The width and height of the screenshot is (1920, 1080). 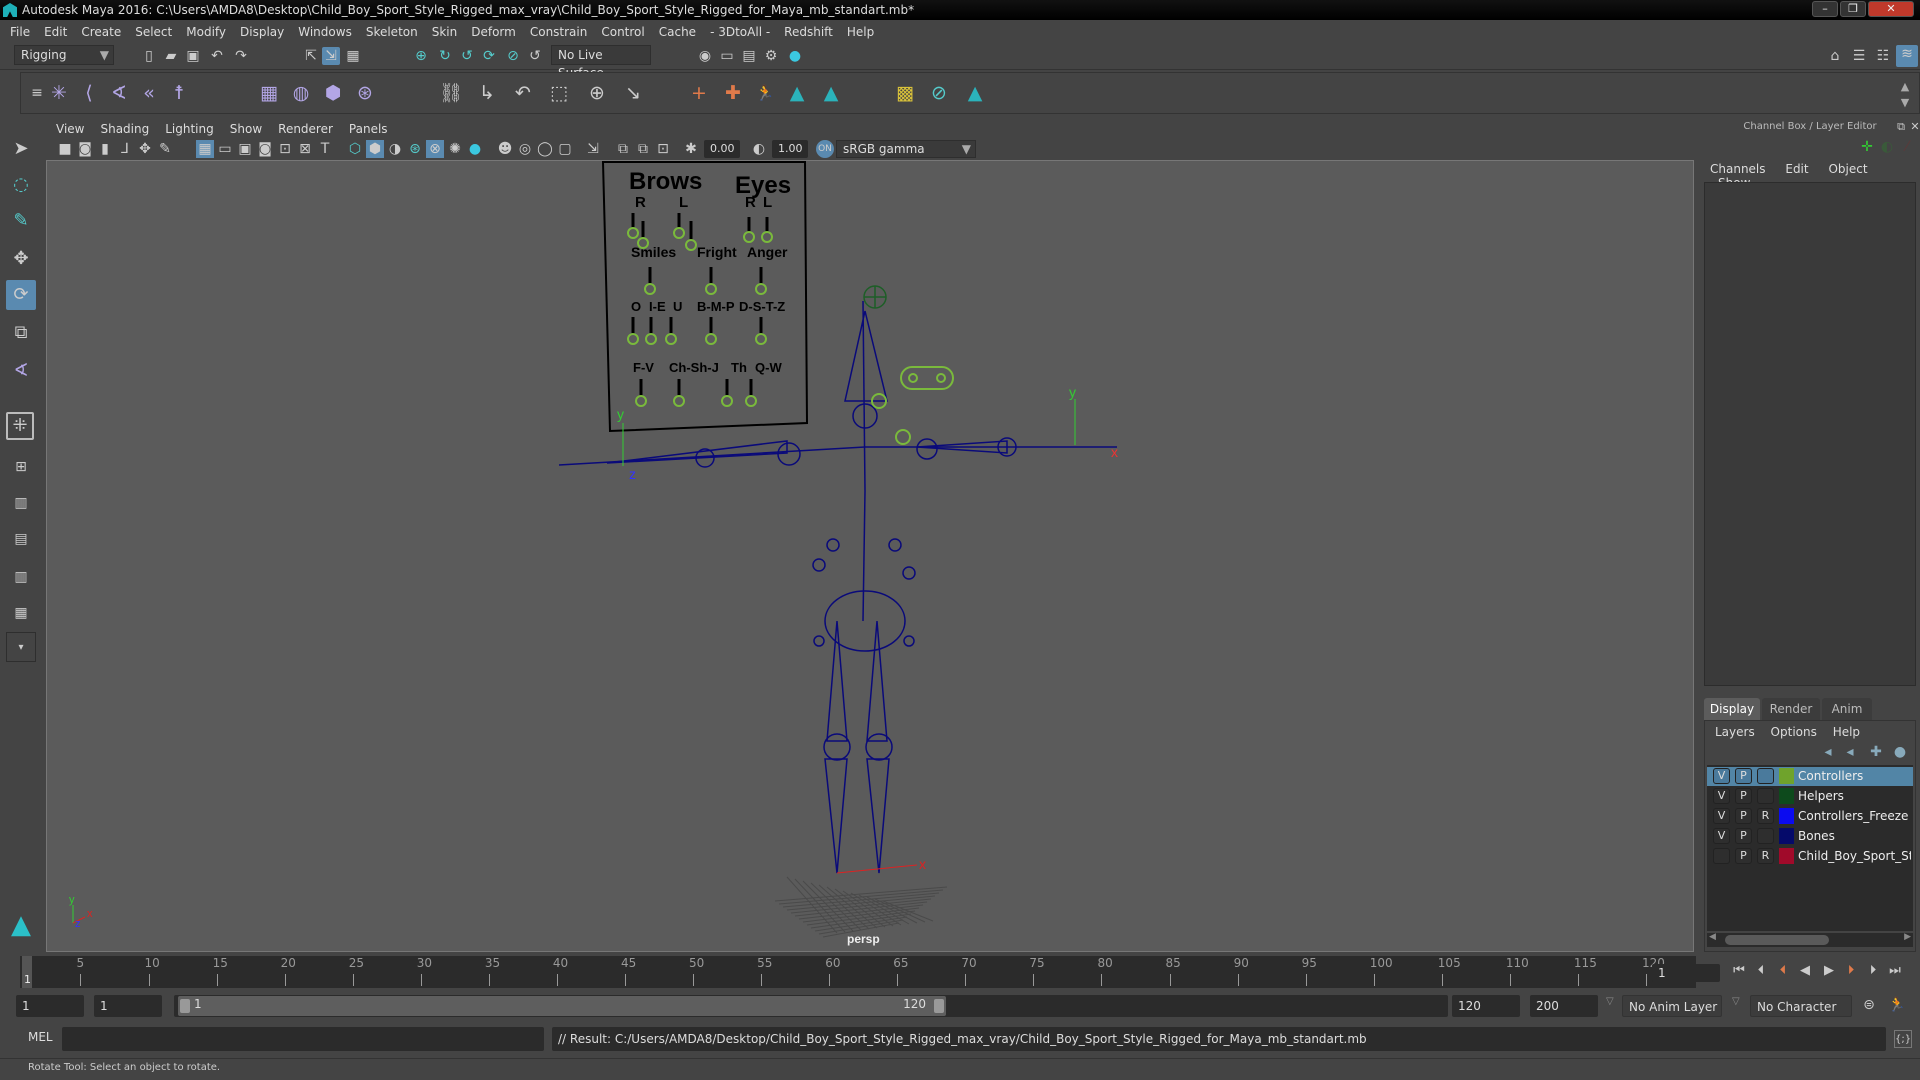 What do you see at coordinates (623, 149) in the screenshot?
I see `xray-joints-icon: ⧉` at bounding box center [623, 149].